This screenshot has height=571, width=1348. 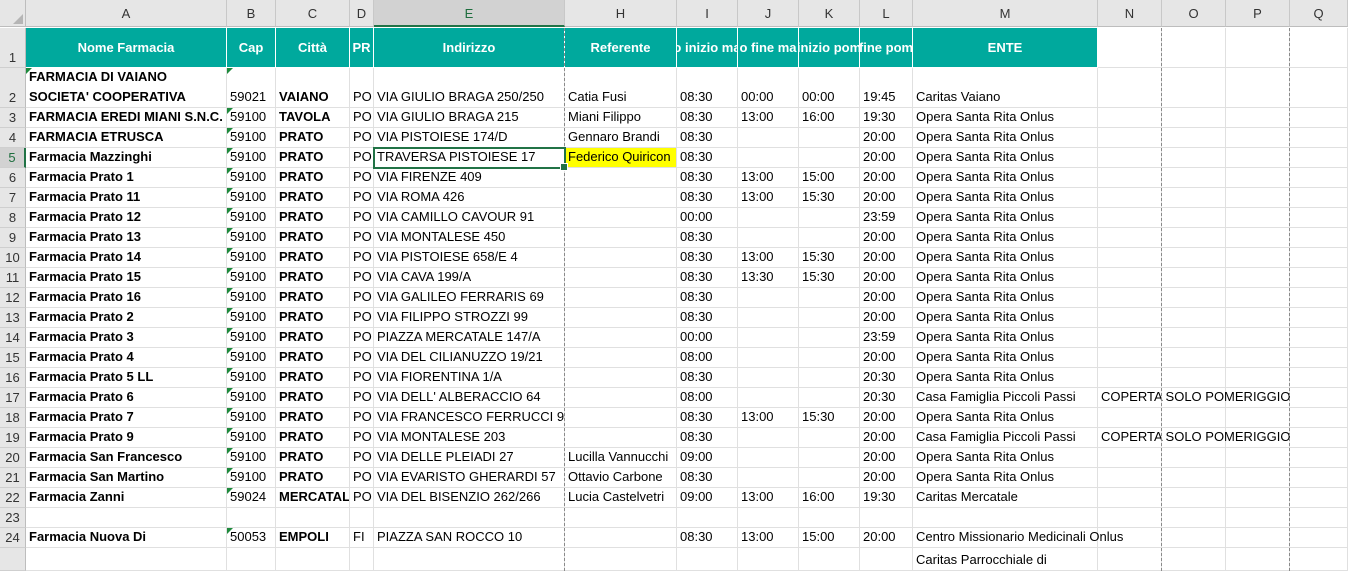 What do you see at coordinates (469, 458) in the screenshot?
I see `cell-e-20: VIA DELLE PLEIADI 27` at bounding box center [469, 458].